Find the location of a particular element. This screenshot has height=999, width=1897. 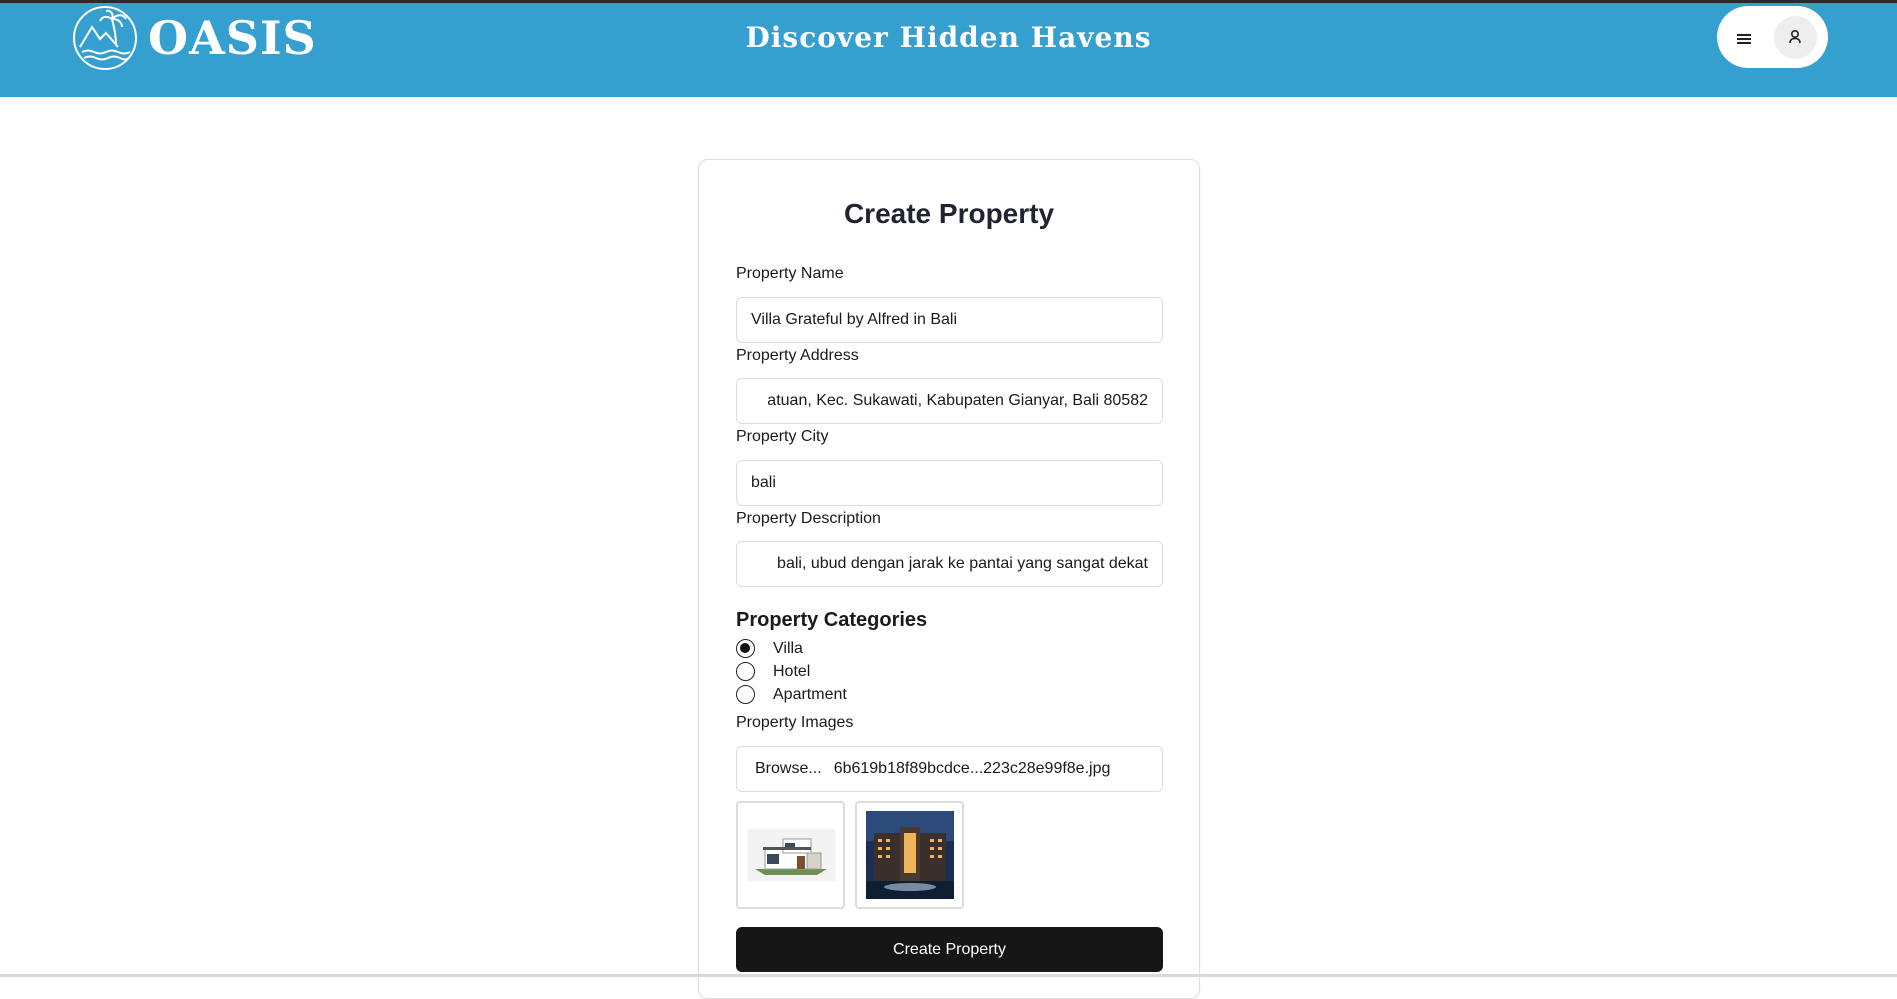

property-name-input: Villa Grateful by Alfred in Bali is located at coordinates (949, 320).